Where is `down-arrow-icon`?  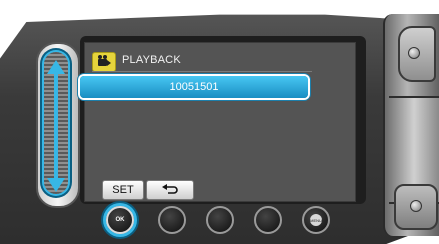
down-arrow-icon is located at coordinates (56, 185).